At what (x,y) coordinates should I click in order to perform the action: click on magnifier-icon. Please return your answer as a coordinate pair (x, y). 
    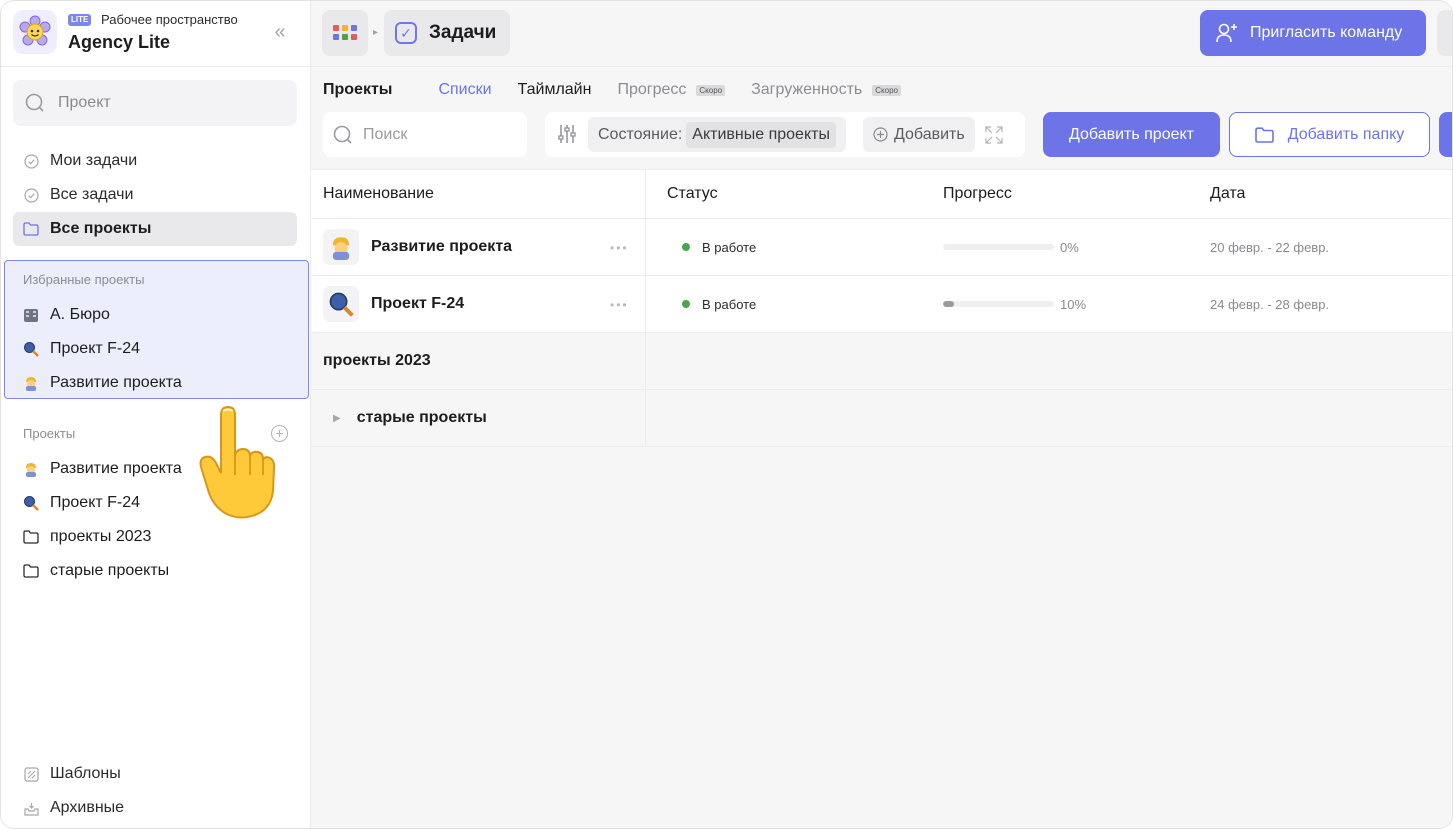
    Looking at the image, I should click on (31, 503).